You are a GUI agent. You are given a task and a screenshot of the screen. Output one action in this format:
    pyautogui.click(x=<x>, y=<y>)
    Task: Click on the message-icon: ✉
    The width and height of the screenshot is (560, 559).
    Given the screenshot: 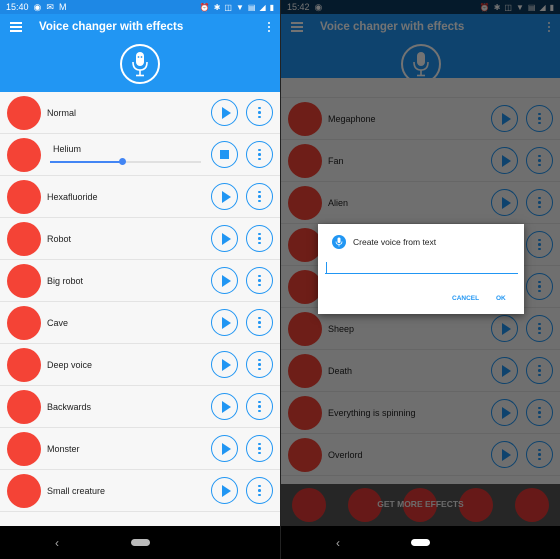 What is the action you would take?
    pyautogui.click(x=50, y=6)
    